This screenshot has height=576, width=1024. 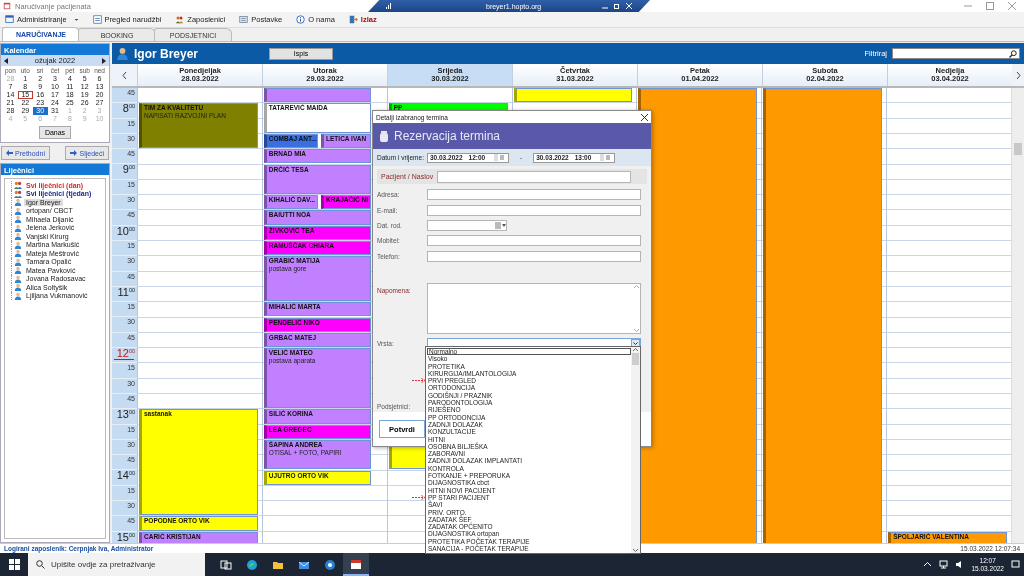 I want to click on hour-label: 9$^{00}$, so click(x=128, y=169).